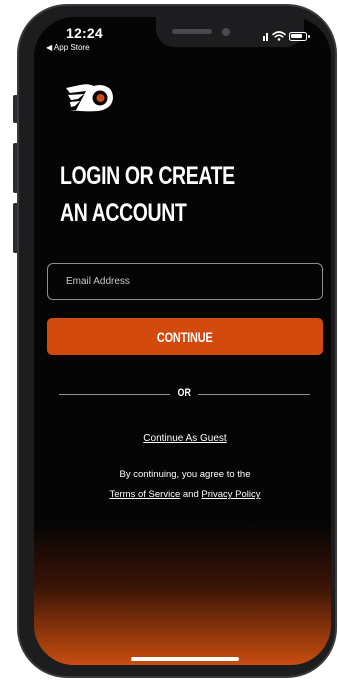 The image size is (339, 680). I want to click on battery-icon, so click(299, 36).